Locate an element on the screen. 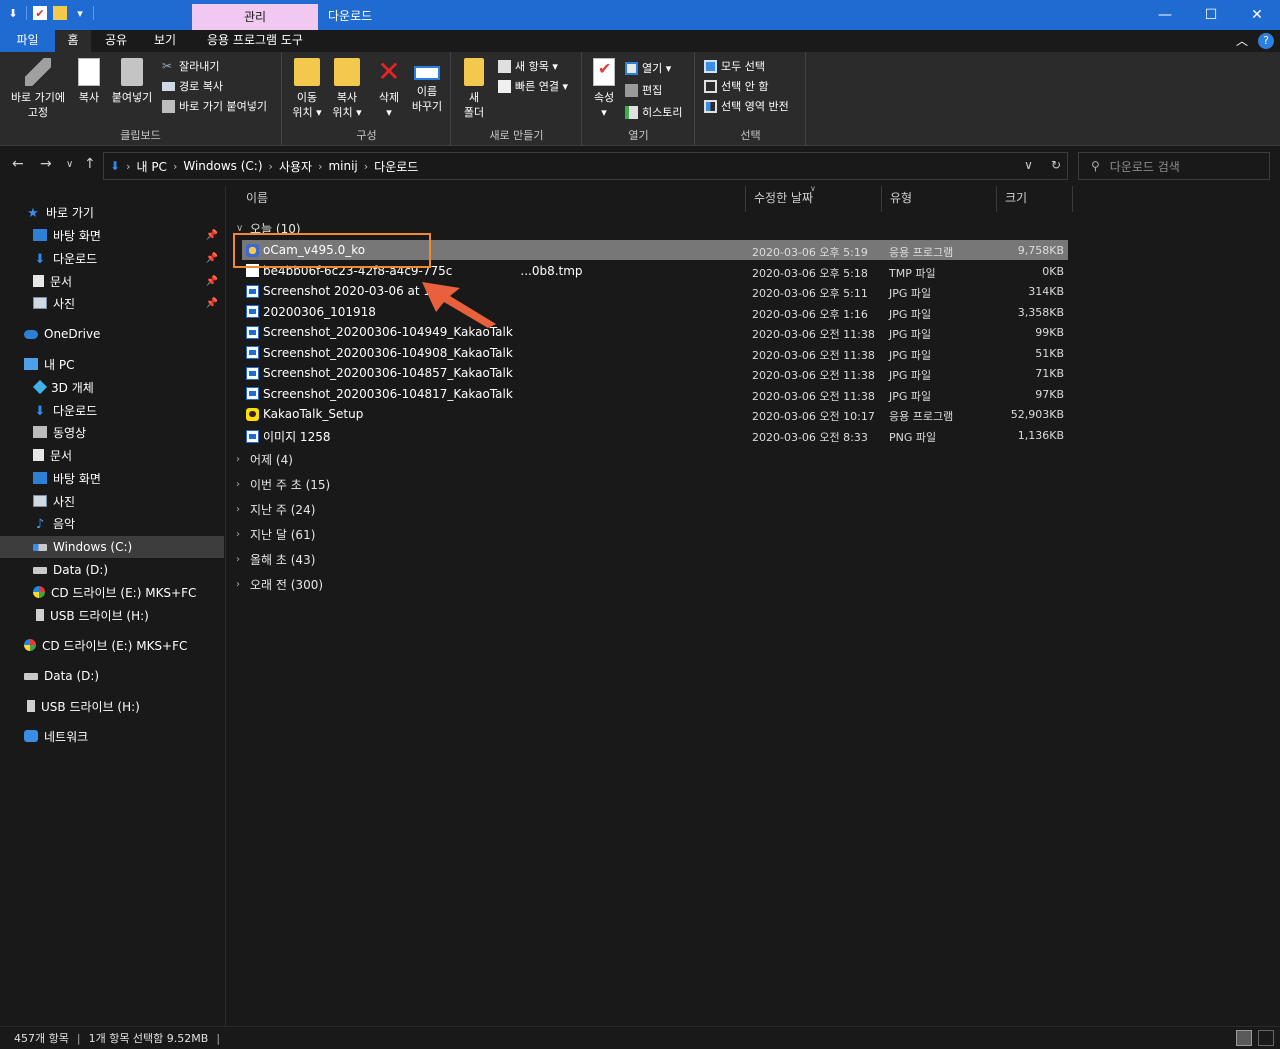  download-arrow-icon: ⬇ is located at coordinates (13, 13).